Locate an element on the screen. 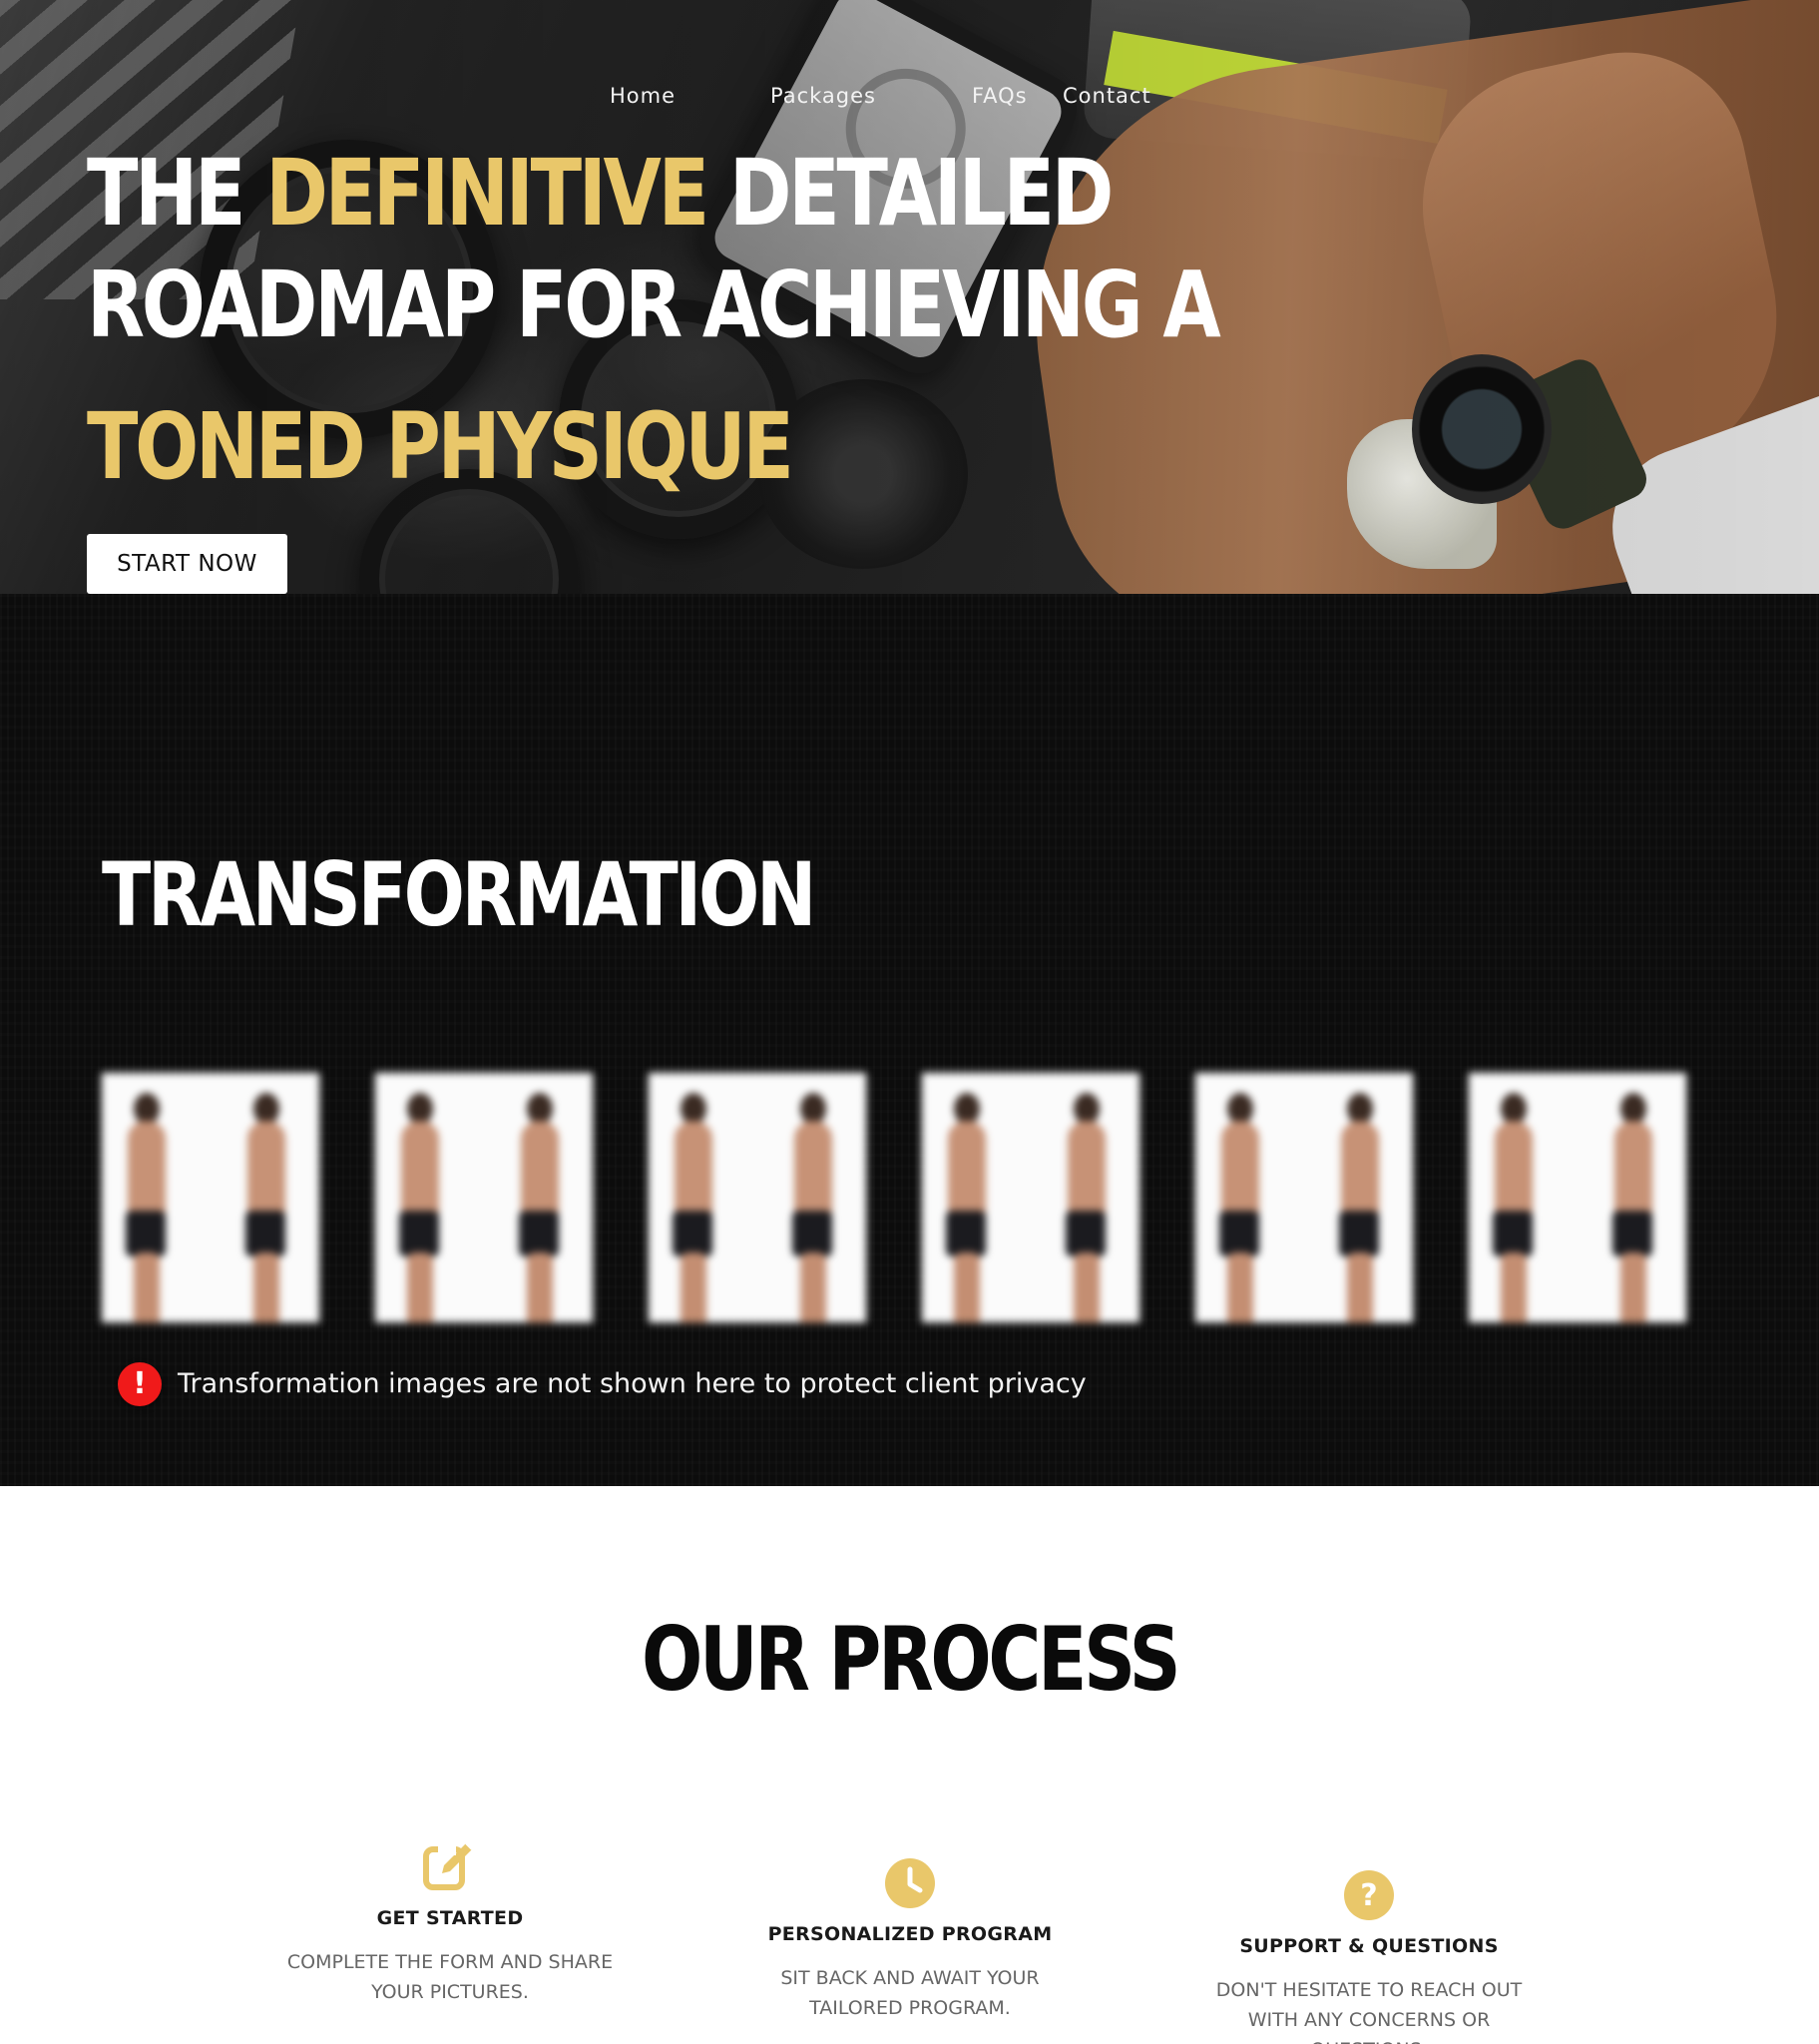 This screenshot has width=1819, height=2044. hero-headline-prefix: THE is located at coordinates (176, 193).